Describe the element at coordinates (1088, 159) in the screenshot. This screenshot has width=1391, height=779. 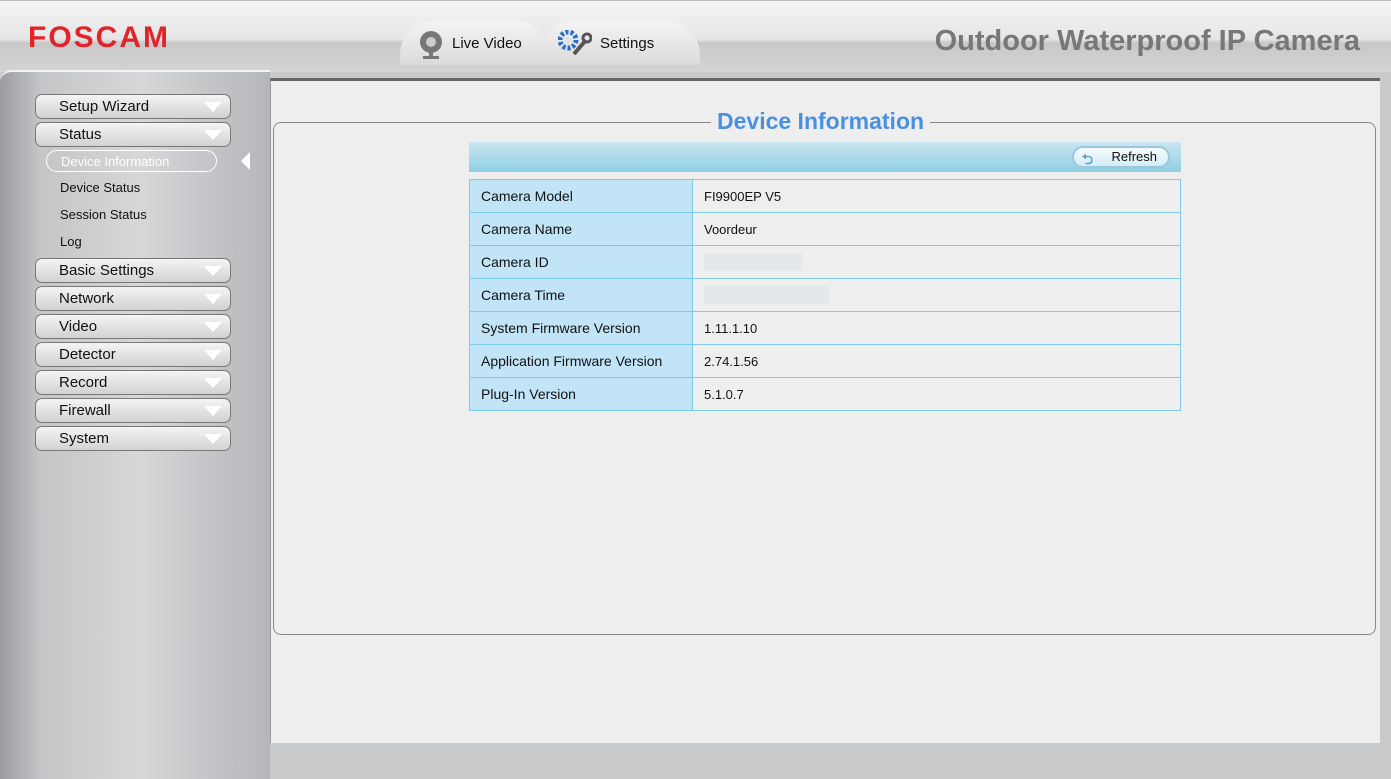
I see `refresh-icon: ⮌` at that location.